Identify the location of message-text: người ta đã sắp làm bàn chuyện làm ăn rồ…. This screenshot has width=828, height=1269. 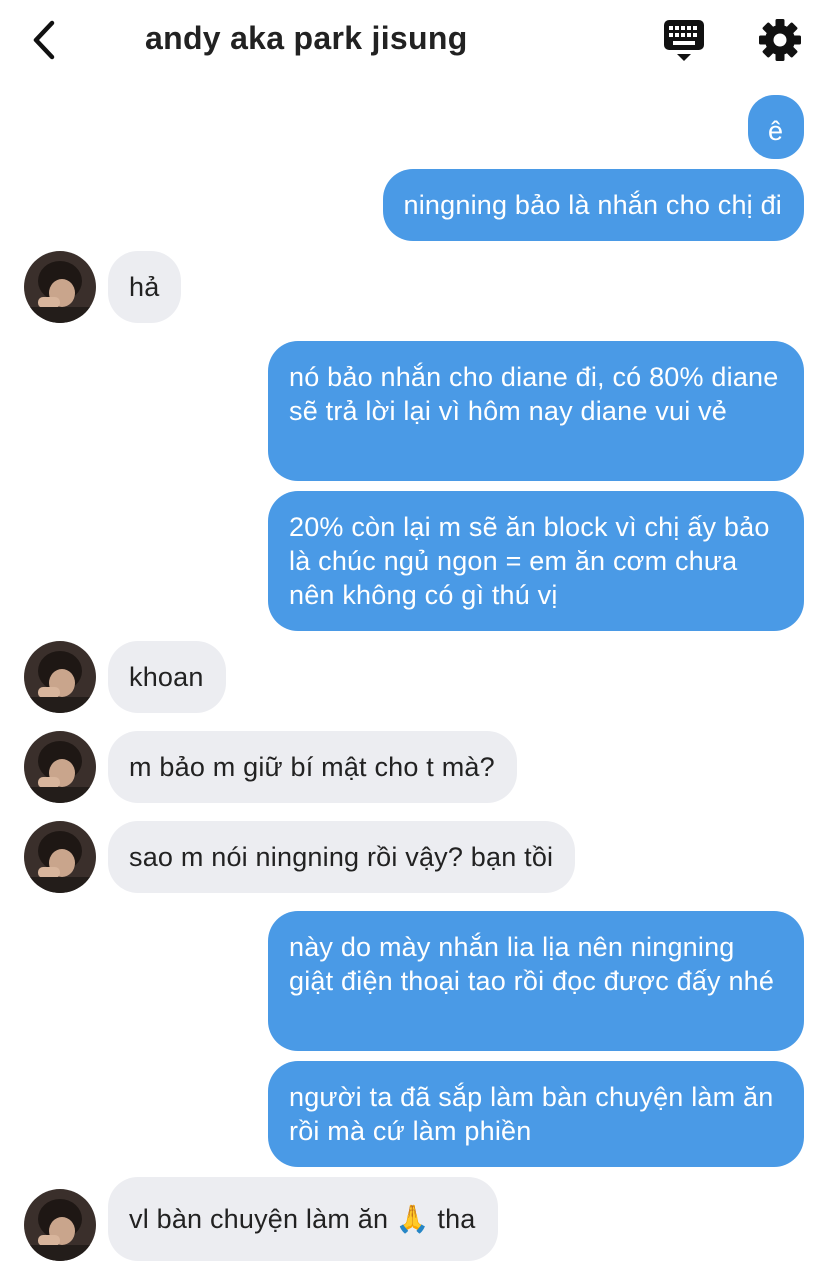
(531, 1114).